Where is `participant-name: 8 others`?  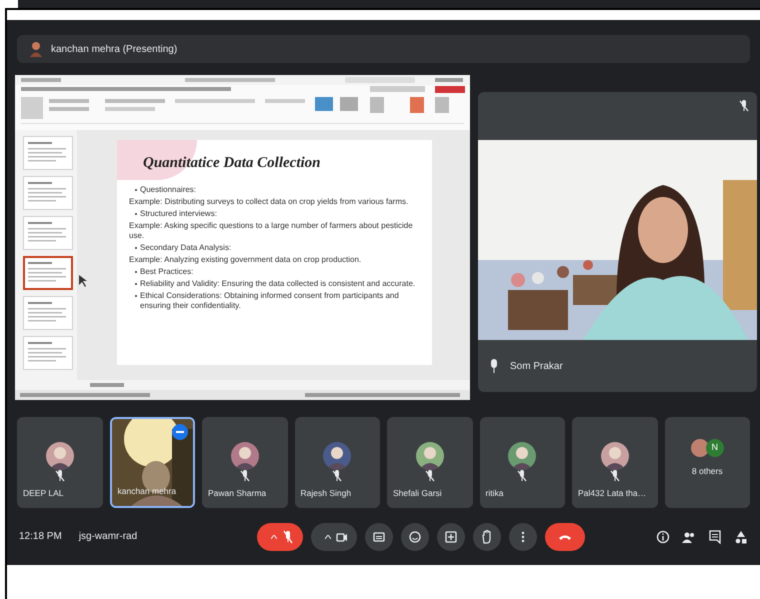 participant-name: 8 others is located at coordinates (707, 471).